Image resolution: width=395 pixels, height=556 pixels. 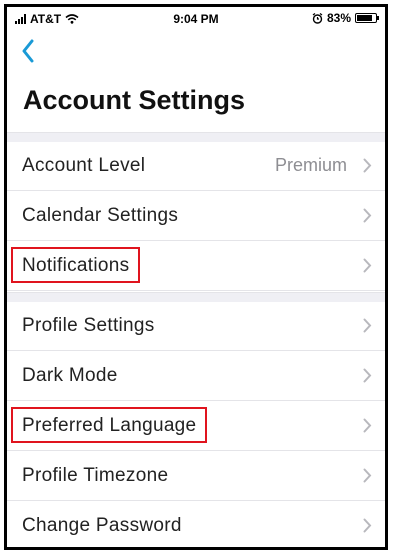 I want to click on row-label: Change Password, so click(x=102, y=525).